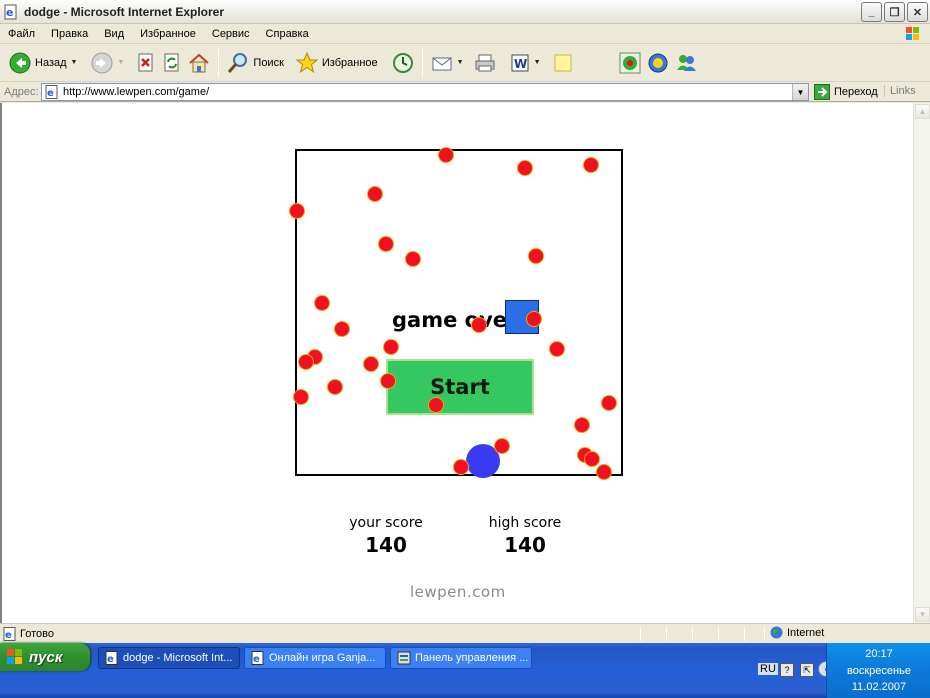  I want to click on page-status-icon: e, so click(9, 633).